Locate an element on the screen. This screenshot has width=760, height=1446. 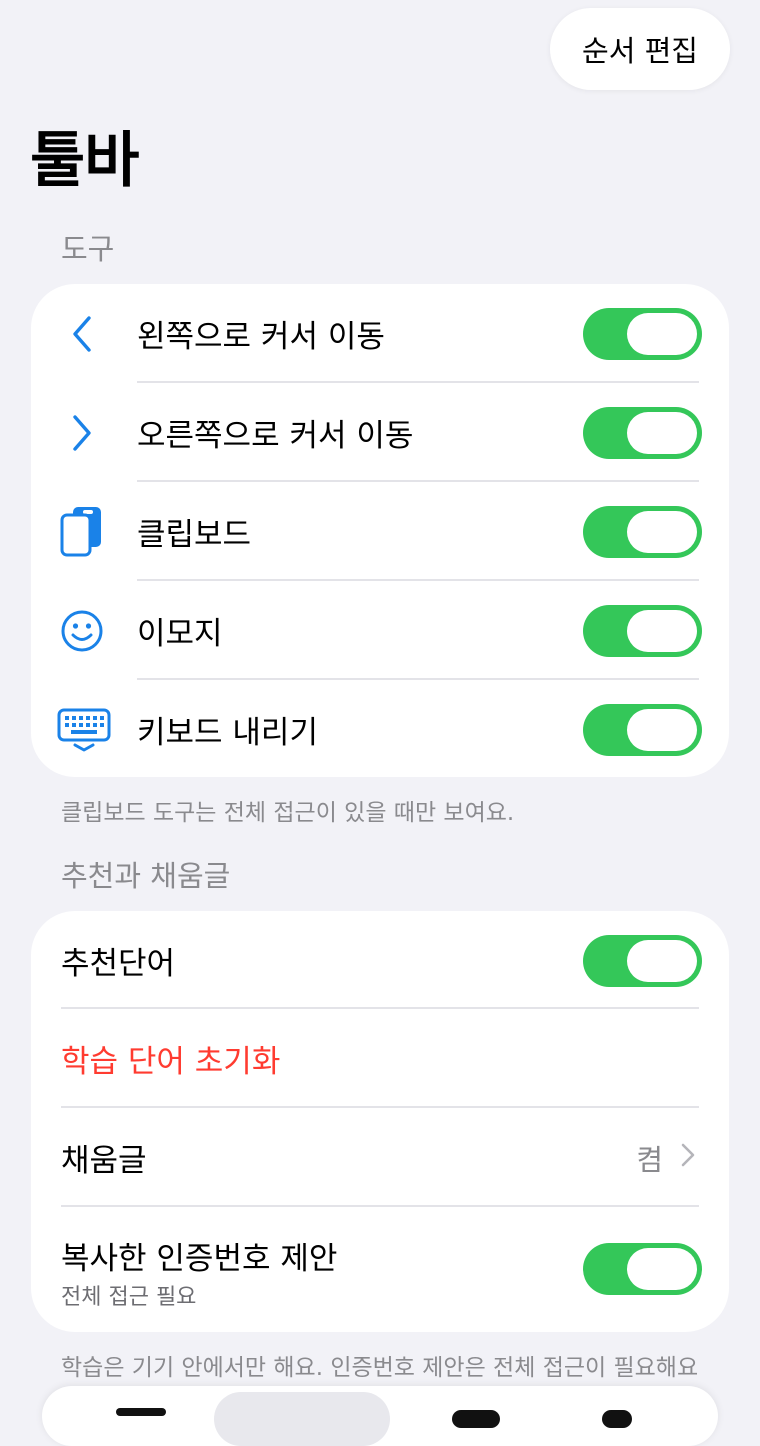
autofill-value: 켬 is located at coordinates (665, 1157).